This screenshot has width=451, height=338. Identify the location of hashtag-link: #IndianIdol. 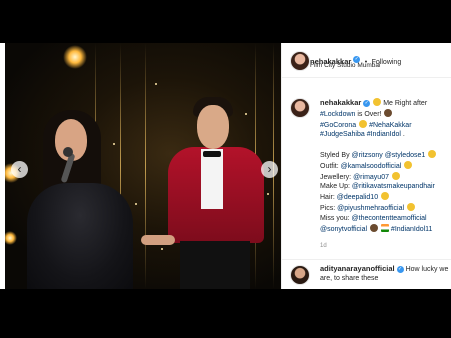
(384, 134).